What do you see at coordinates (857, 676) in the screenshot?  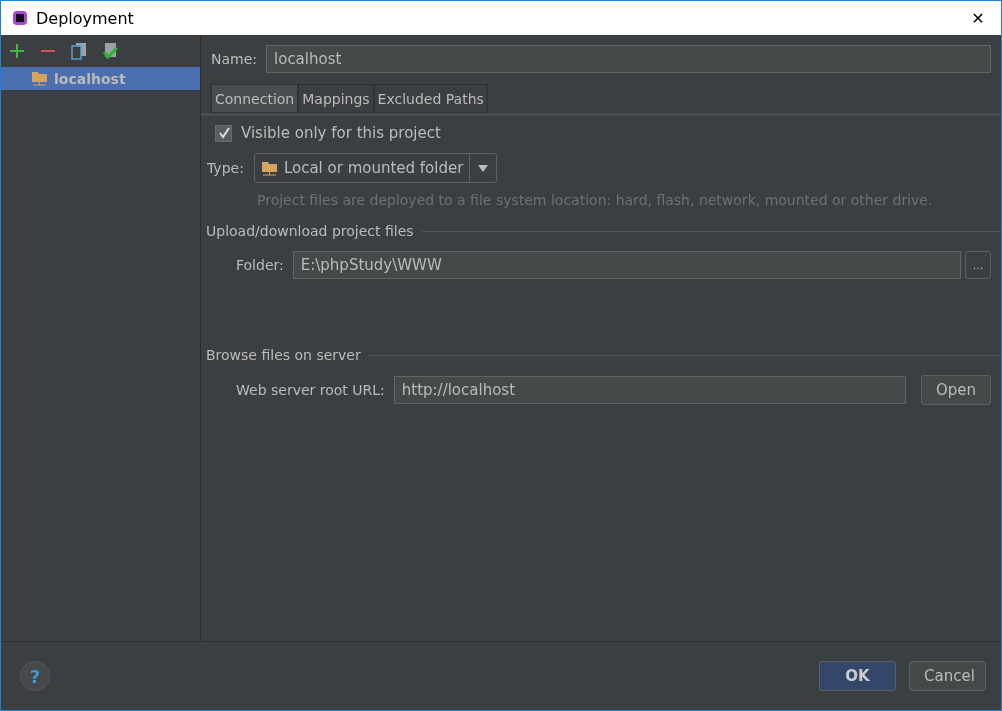 I see `ok-button: OK` at bounding box center [857, 676].